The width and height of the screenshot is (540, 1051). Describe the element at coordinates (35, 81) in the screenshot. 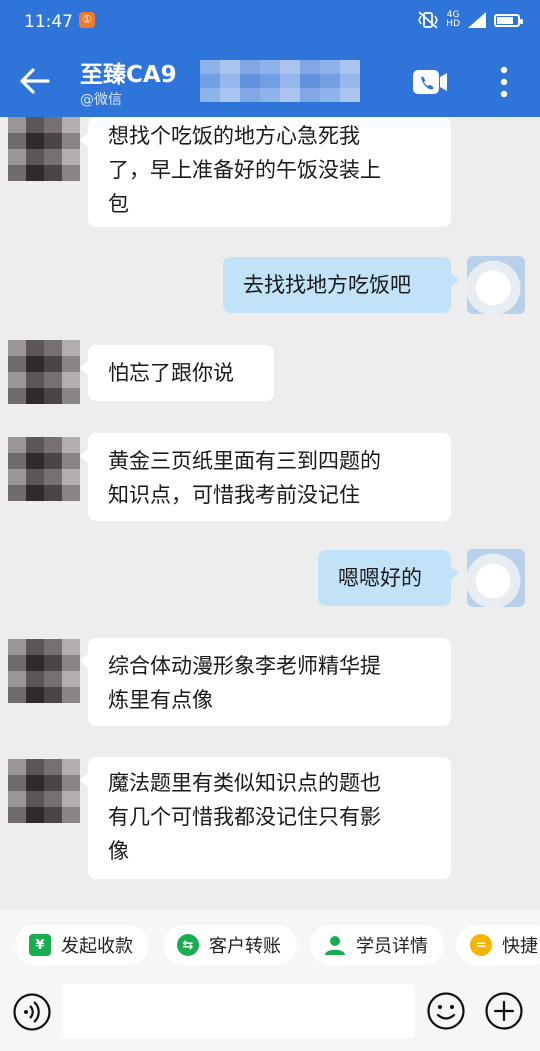

I see `arrow-left-icon` at that location.